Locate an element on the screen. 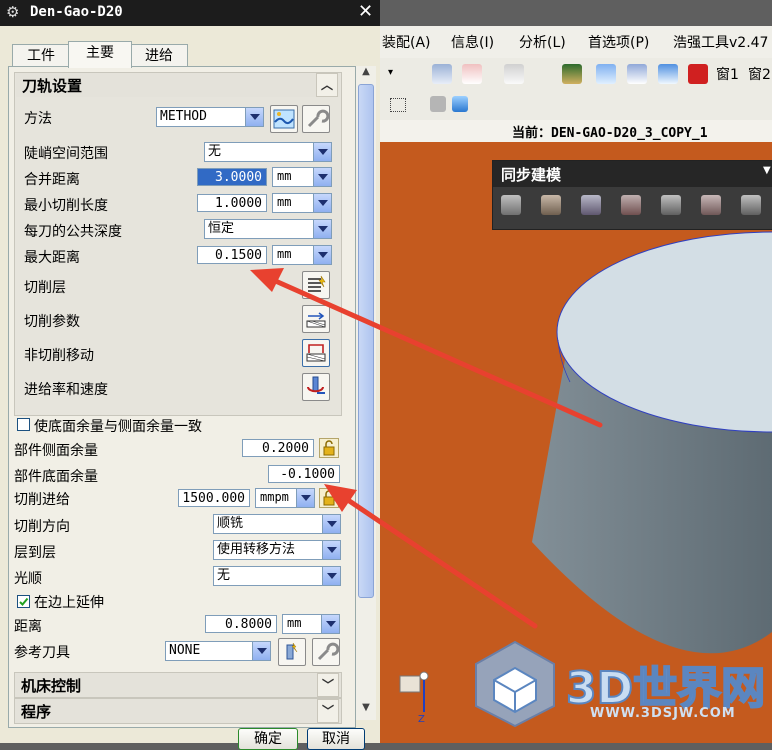  tab-main: 主要 is located at coordinates (100, 54).